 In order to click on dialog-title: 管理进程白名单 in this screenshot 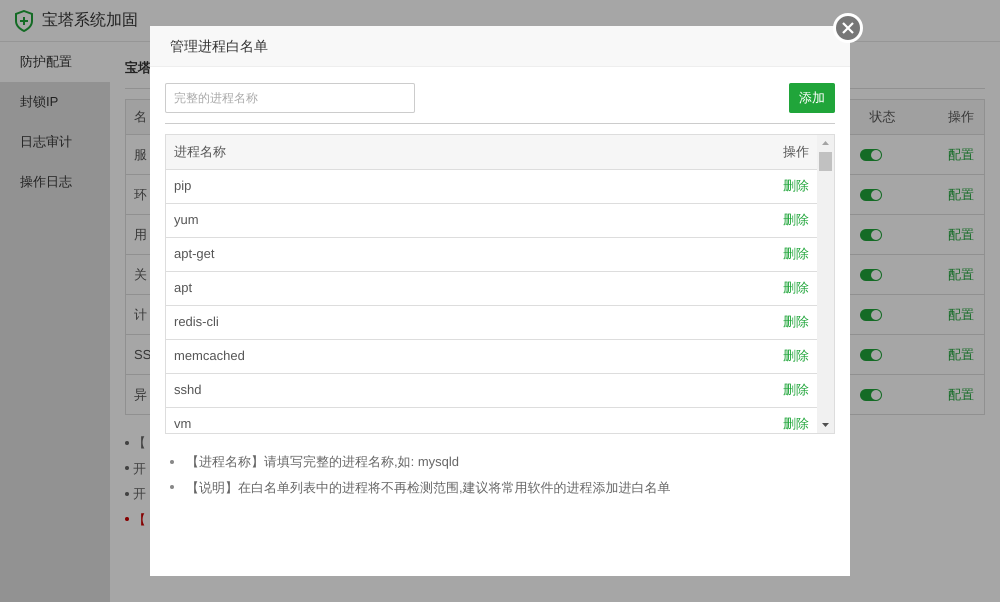, I will do `click(219, 46)`.